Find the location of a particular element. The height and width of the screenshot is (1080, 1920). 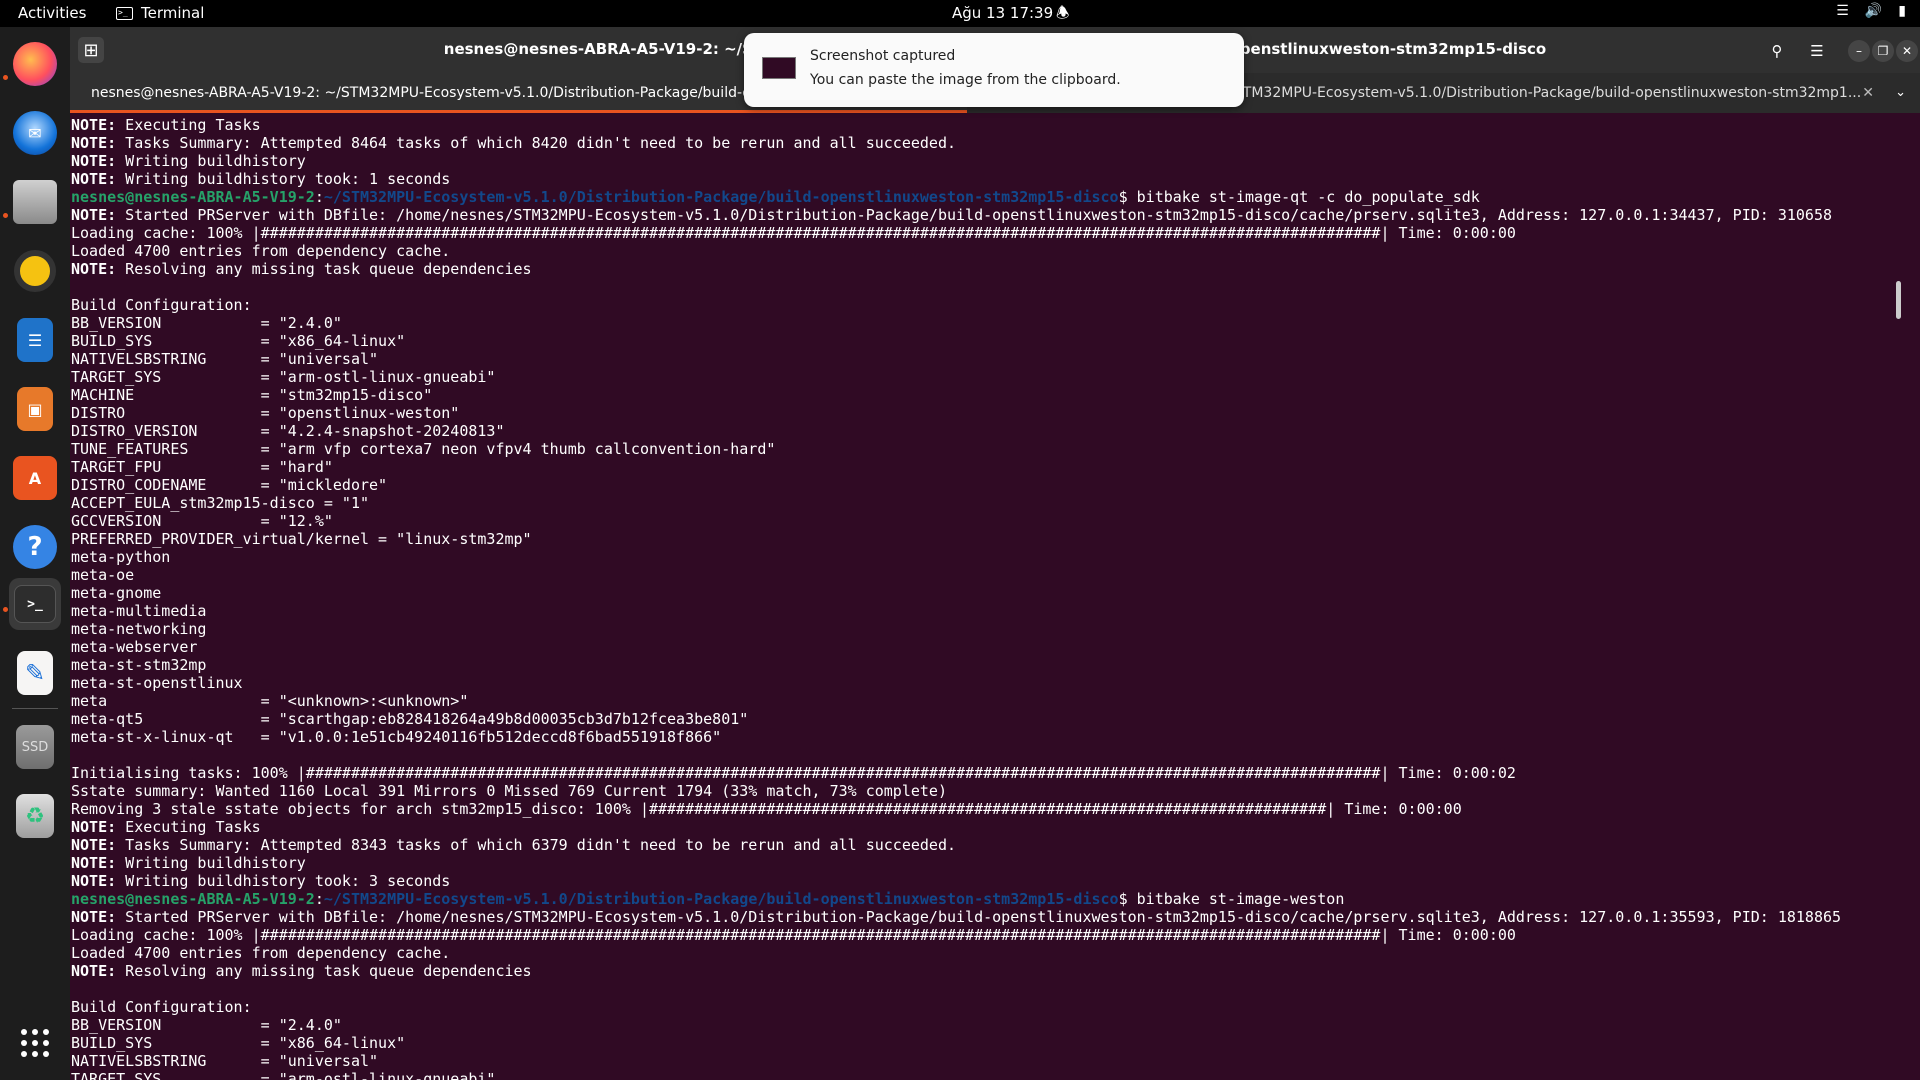

dock-firefox is located at coordinates (35, 64).